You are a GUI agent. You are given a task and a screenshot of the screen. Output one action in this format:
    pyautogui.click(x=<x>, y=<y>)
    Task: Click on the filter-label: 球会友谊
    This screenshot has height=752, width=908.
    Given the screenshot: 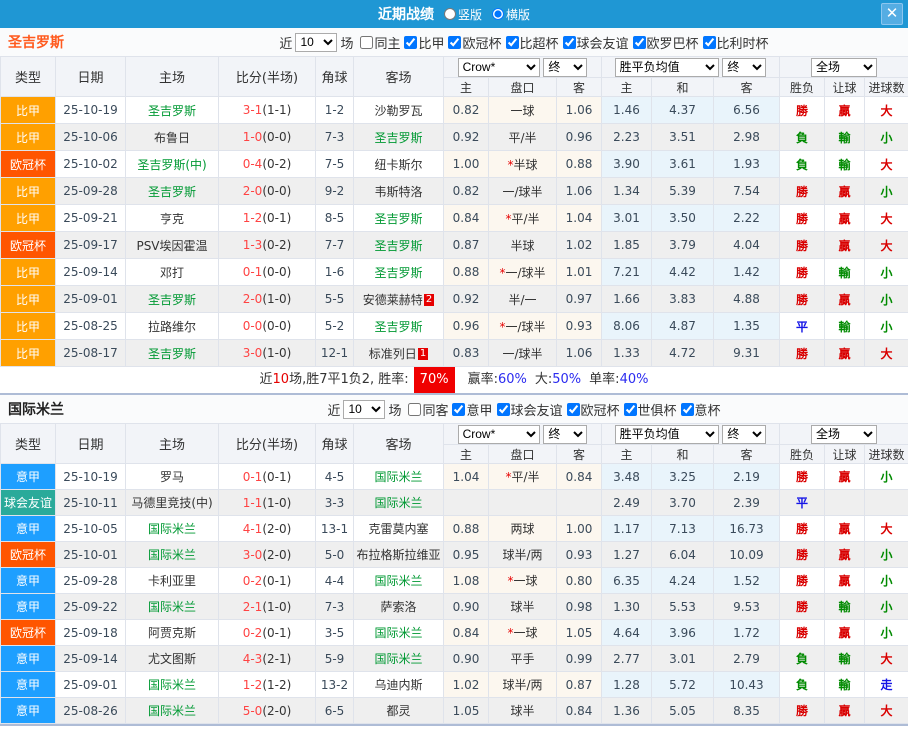 What is the action you would take?
    pyautogui.click(x=536, y=411)
    